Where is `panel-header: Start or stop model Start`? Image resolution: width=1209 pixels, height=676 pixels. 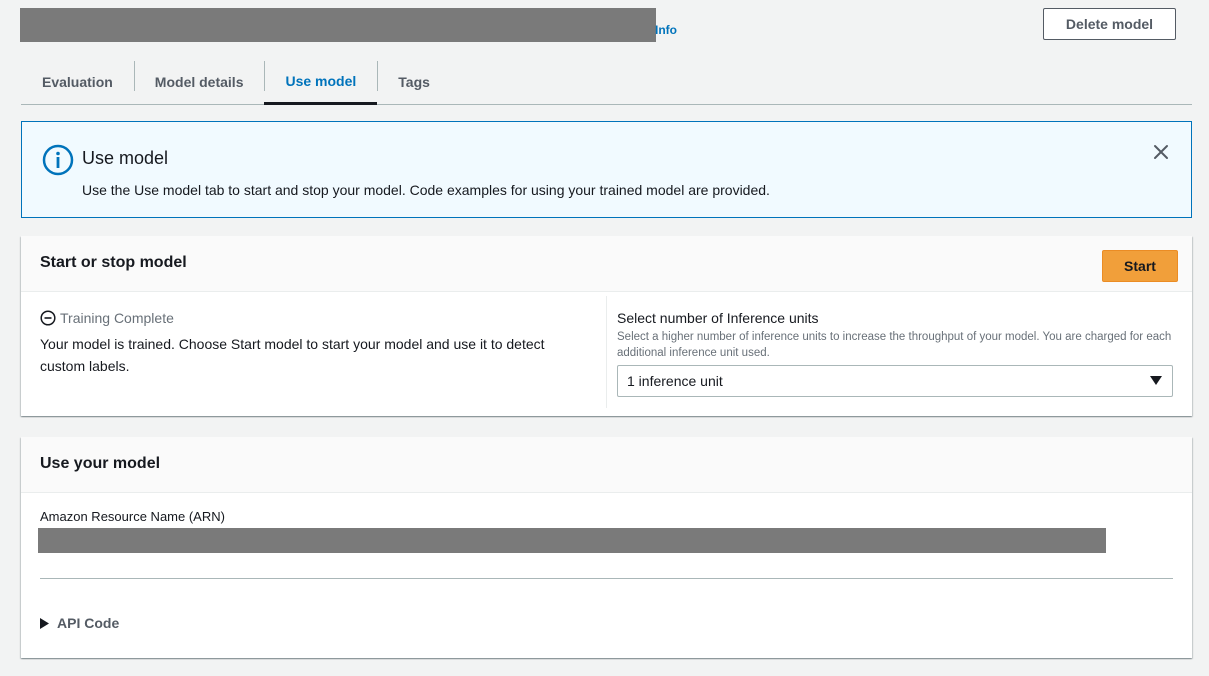 panel-header: Start or stop model Start is located at coordinates (606, 264).